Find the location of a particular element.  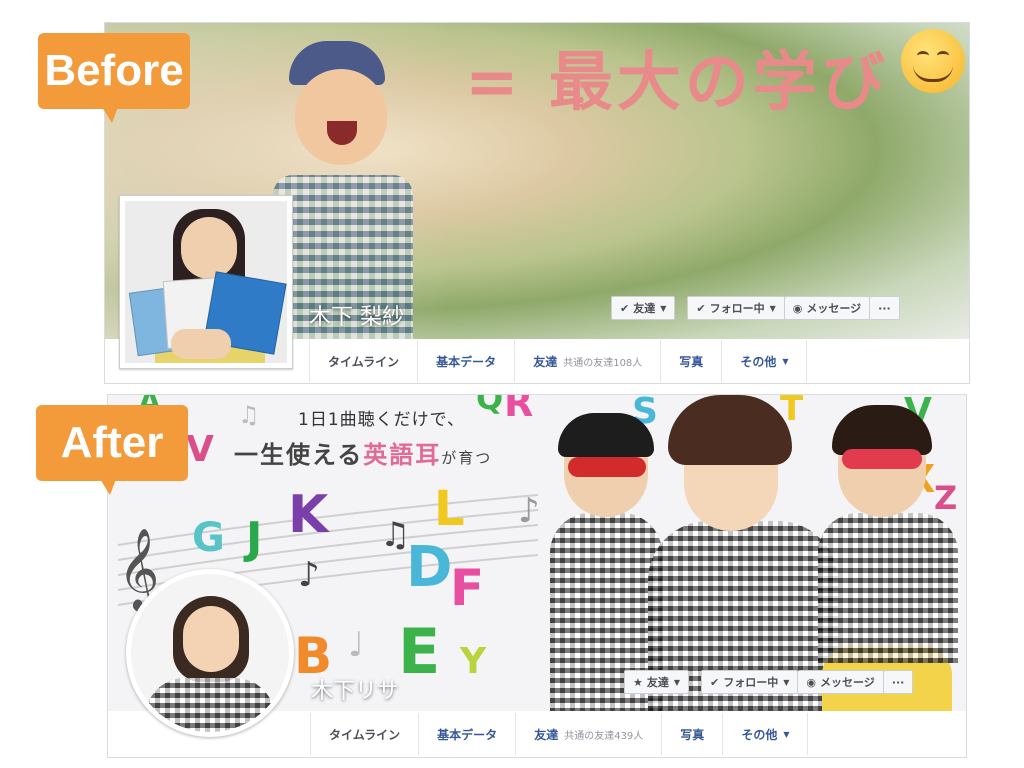

letter-decoration: V is located at coordinates (200, 449).